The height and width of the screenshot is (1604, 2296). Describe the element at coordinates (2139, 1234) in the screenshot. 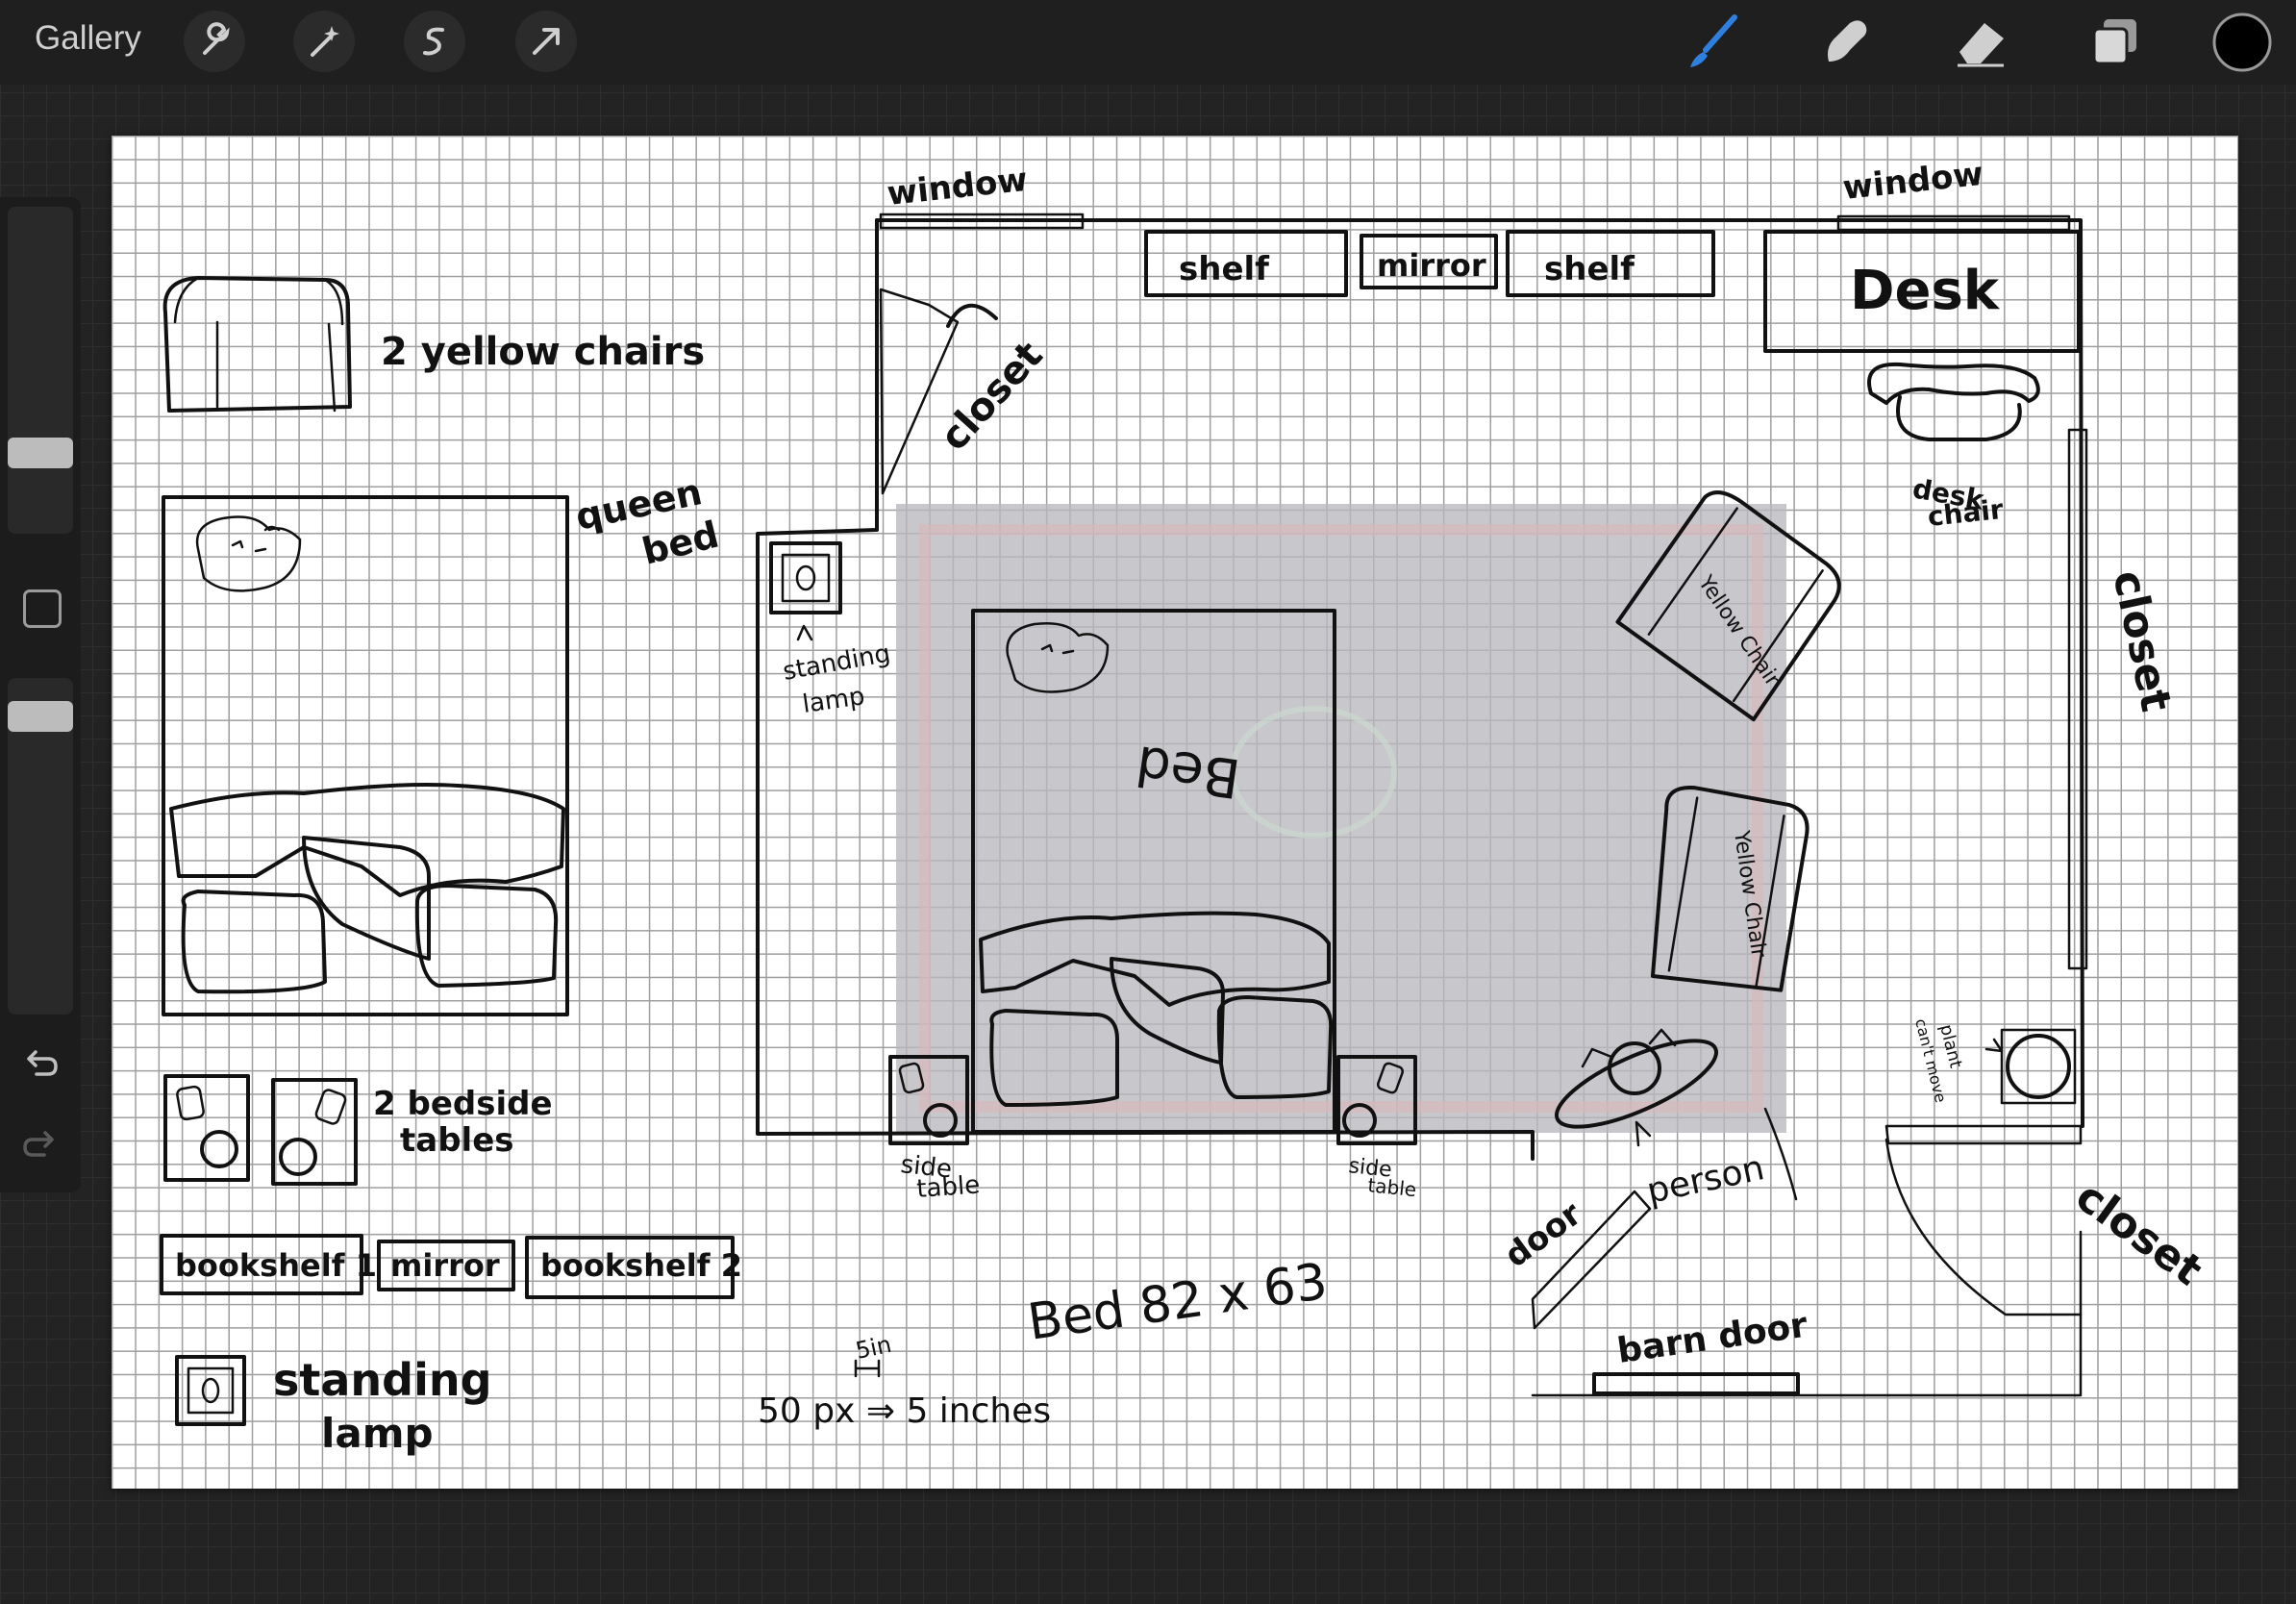

I see `closet-bottom-right-label: closet` at that location.